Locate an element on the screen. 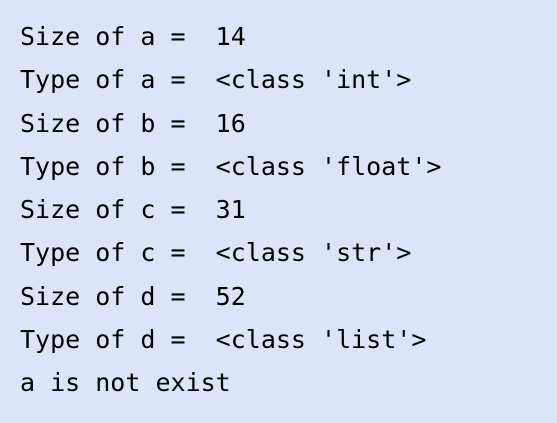 This screenshot has width=557, height=423. output-line-type-c: Type of c = <class 'str'> is located at coordinates (216, 253).